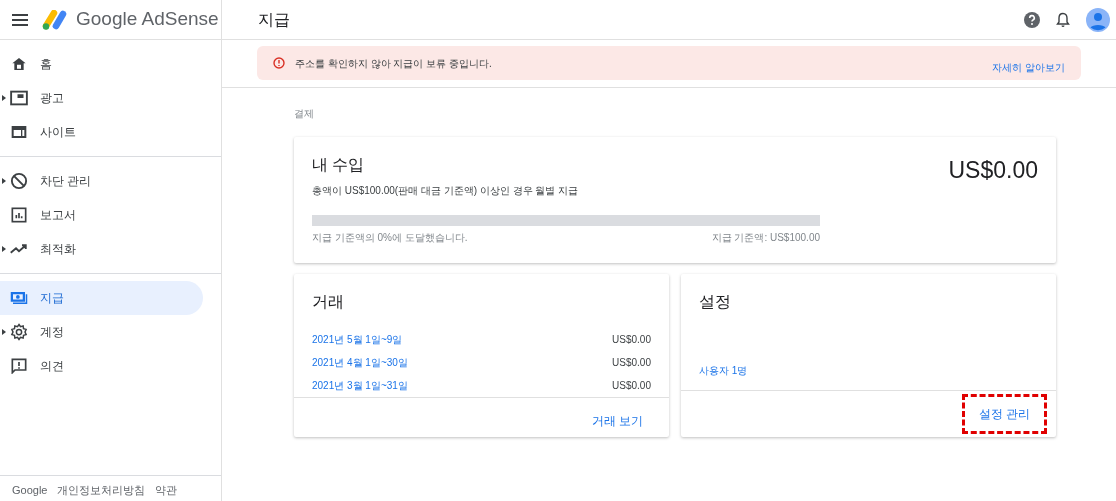  What do you see at coordinates (101, 332) in the screenshot?
I see `sidebar-item: 계정` at bounding box center [101, 332].